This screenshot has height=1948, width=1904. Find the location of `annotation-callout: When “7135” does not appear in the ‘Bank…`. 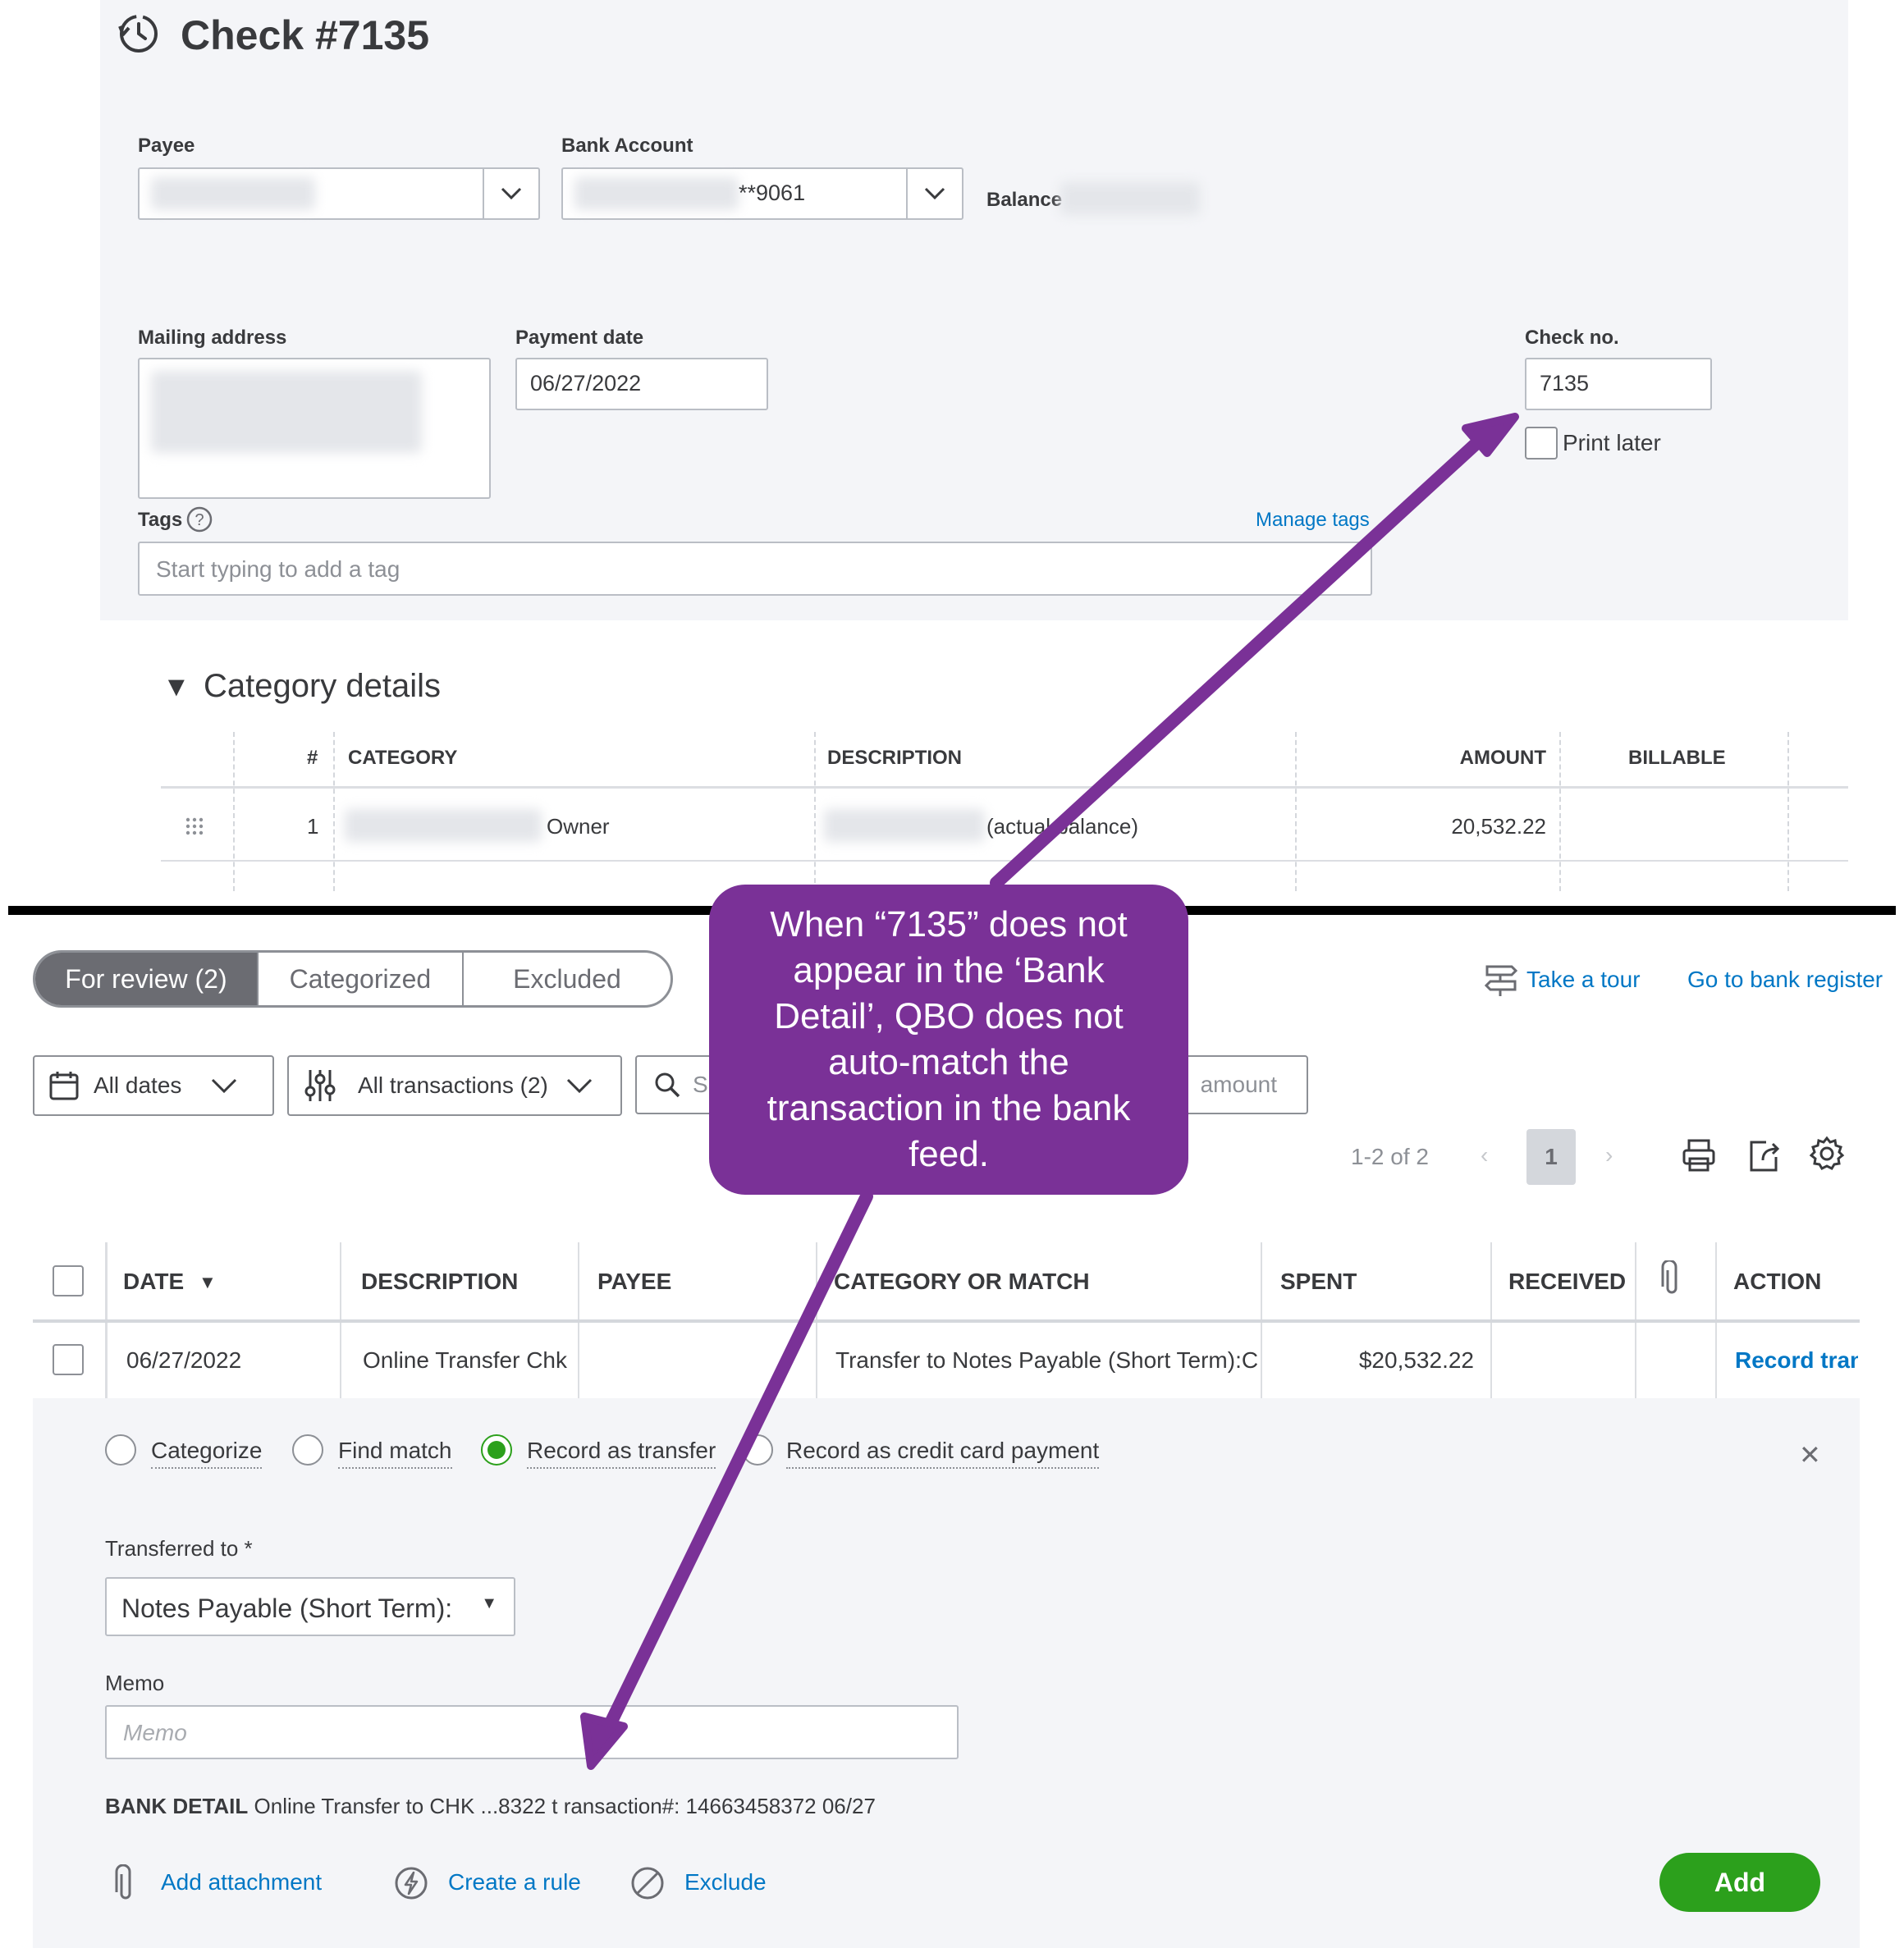

annotation-callout: When “7135” does not appear in the ‘Bank… is located at coordinates (948, 1040).